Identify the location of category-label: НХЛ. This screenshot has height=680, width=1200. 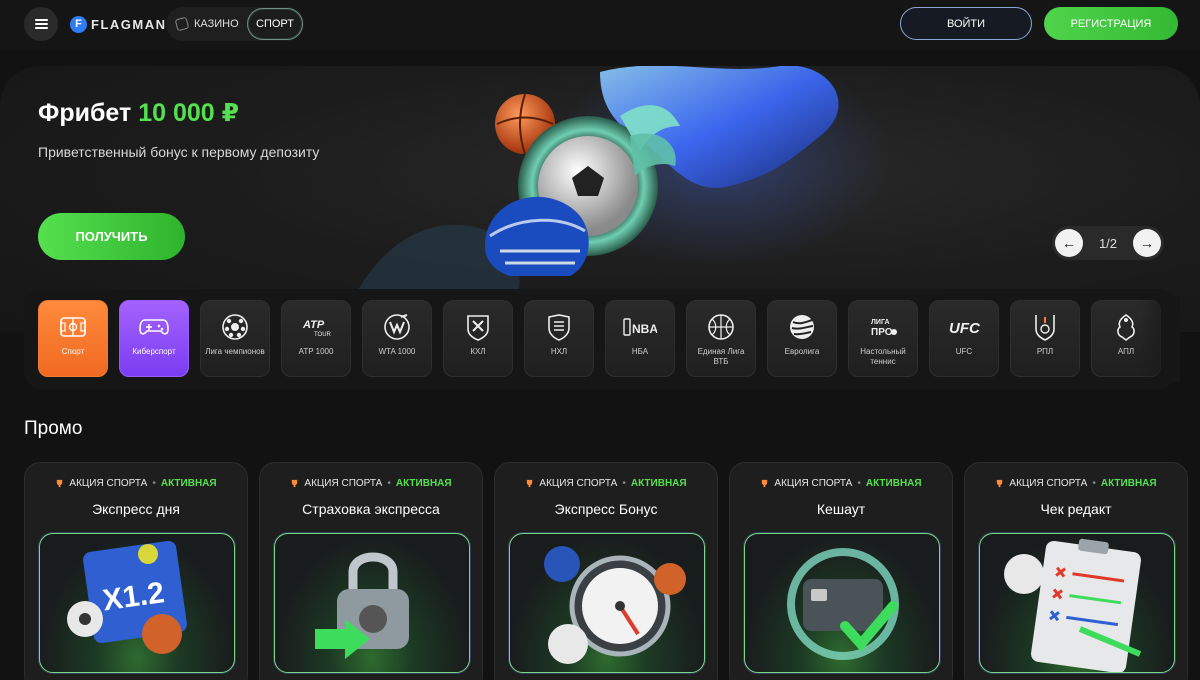
(559, 351).